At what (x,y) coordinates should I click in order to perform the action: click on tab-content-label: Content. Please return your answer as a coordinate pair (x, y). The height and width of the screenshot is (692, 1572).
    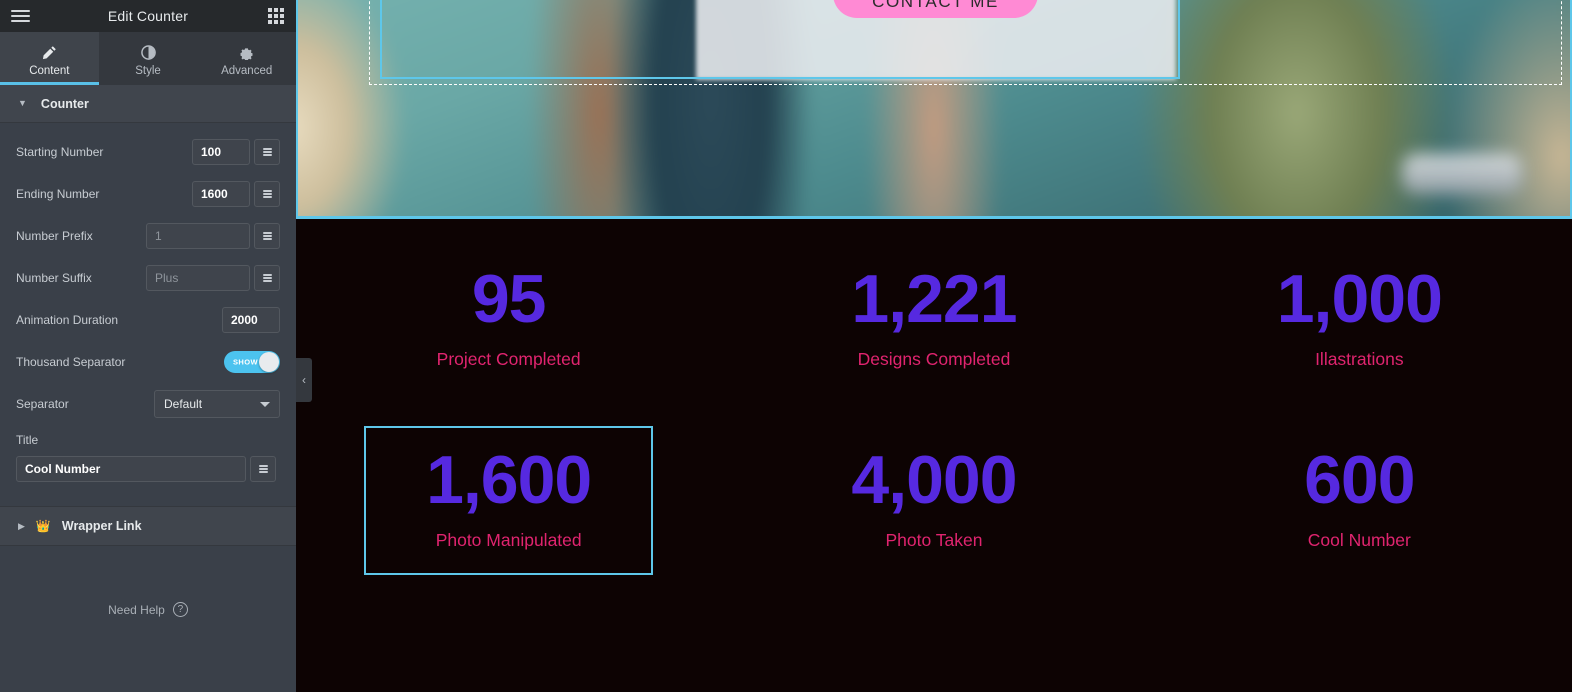
    Looking at the image, I should click on (49, 70).